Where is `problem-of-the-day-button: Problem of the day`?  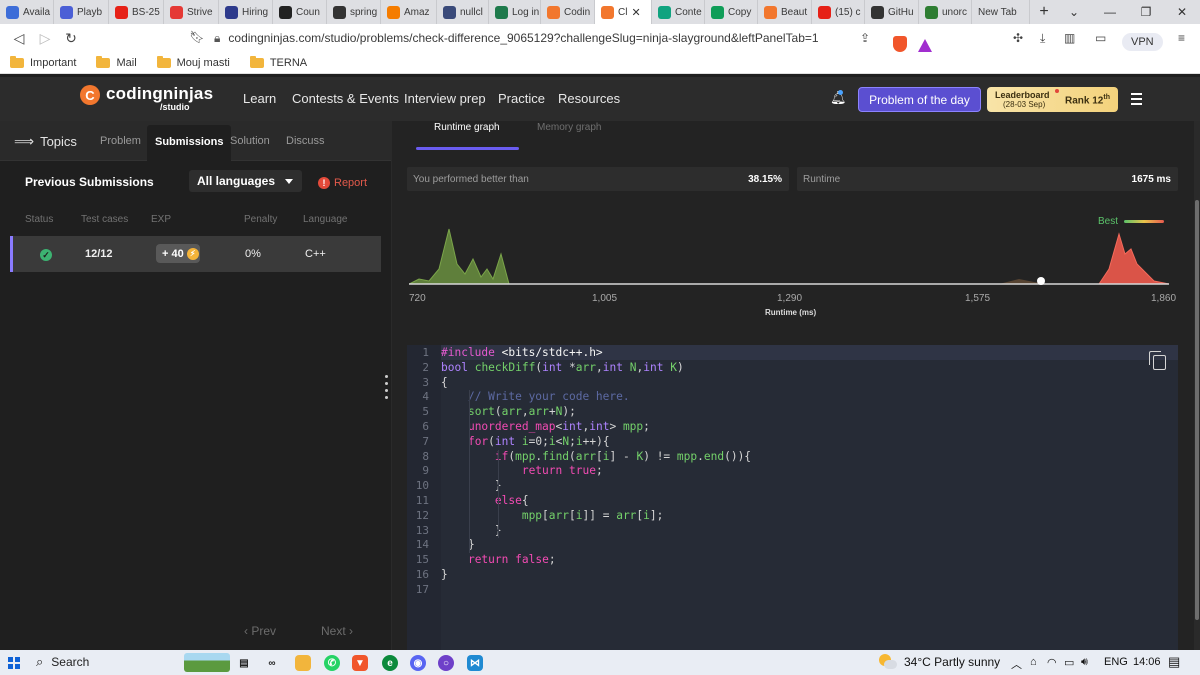
problem-of-the-day-button: Problem of the day is located at coordinates (919, 99).